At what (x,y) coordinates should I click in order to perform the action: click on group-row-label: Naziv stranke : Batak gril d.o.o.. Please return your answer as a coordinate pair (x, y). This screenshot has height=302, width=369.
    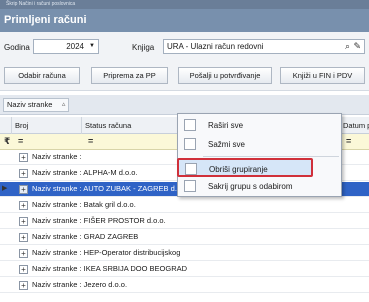
    Looking at the image, I should click on (84, 204).